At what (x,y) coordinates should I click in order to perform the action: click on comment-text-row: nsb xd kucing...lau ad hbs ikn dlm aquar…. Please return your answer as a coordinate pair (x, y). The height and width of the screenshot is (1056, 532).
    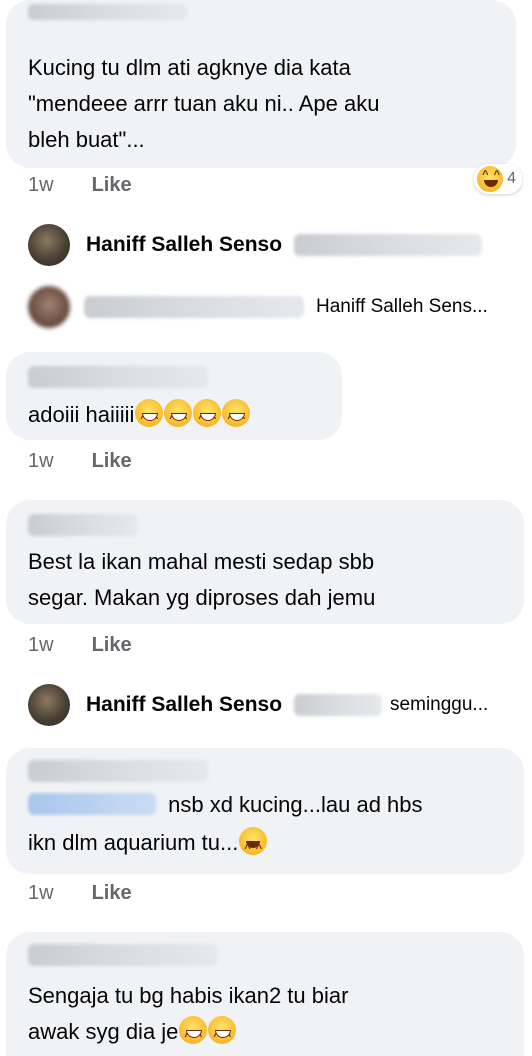
    Looking at the image, I should click on (225, 827).